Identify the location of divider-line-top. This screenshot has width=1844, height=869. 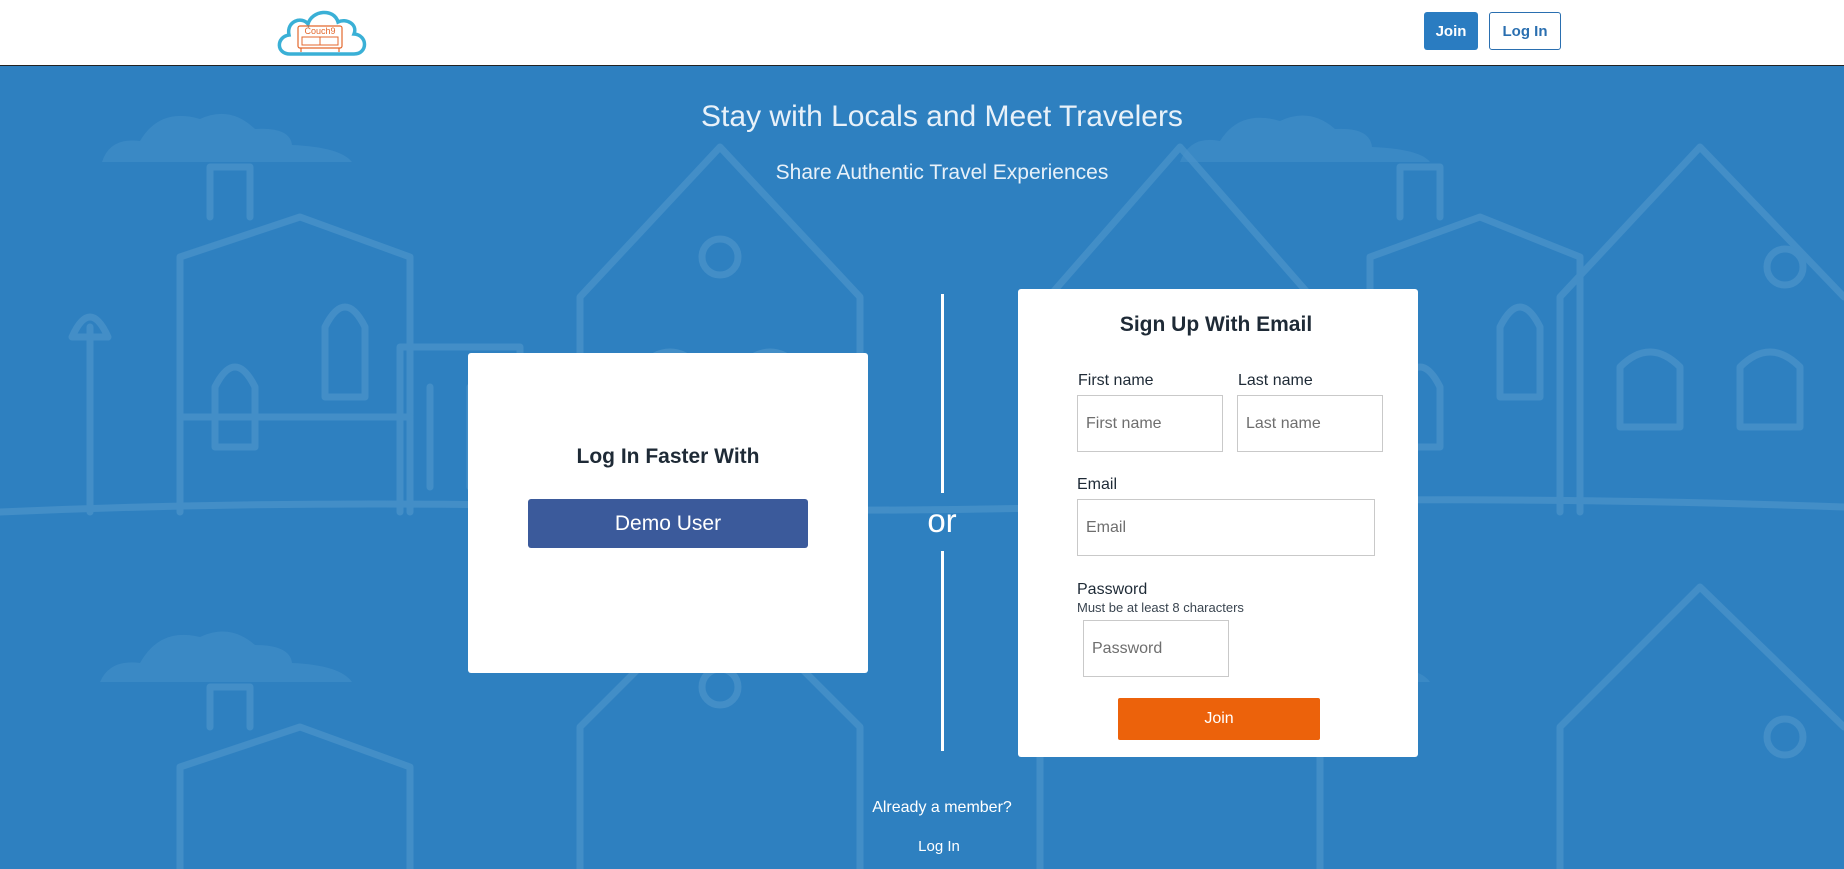
(942, 393).